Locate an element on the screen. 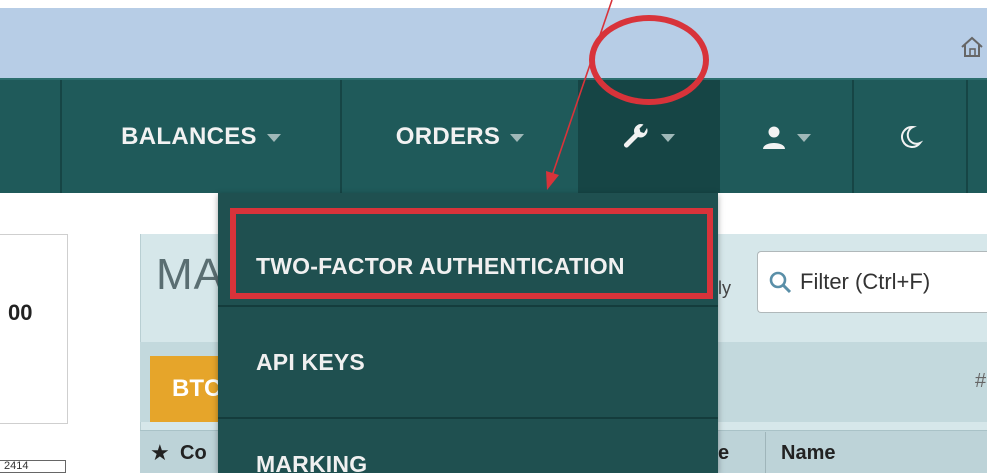 The height and width of the screenshot is (473, 987). nav-orders: ORDERS is located at coordinates (460, 136).